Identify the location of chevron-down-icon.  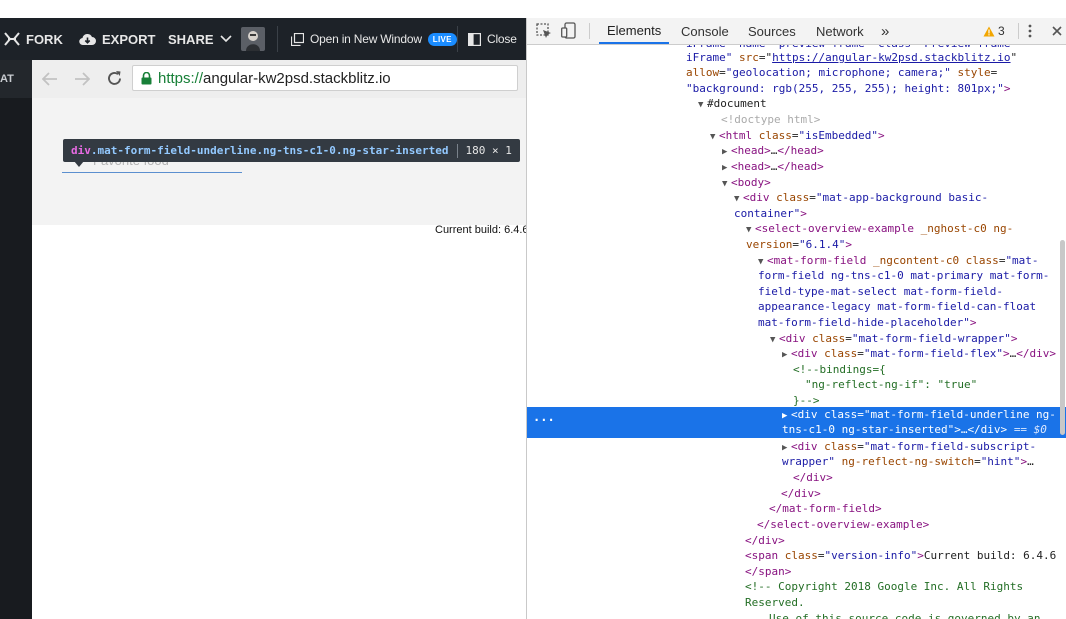
(225, 39).